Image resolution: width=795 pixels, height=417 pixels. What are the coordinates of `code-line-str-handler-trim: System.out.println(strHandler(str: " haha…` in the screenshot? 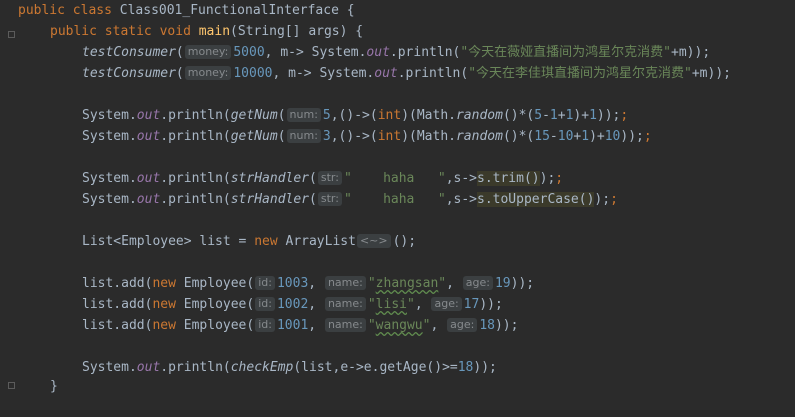 It's located at (322, 178).